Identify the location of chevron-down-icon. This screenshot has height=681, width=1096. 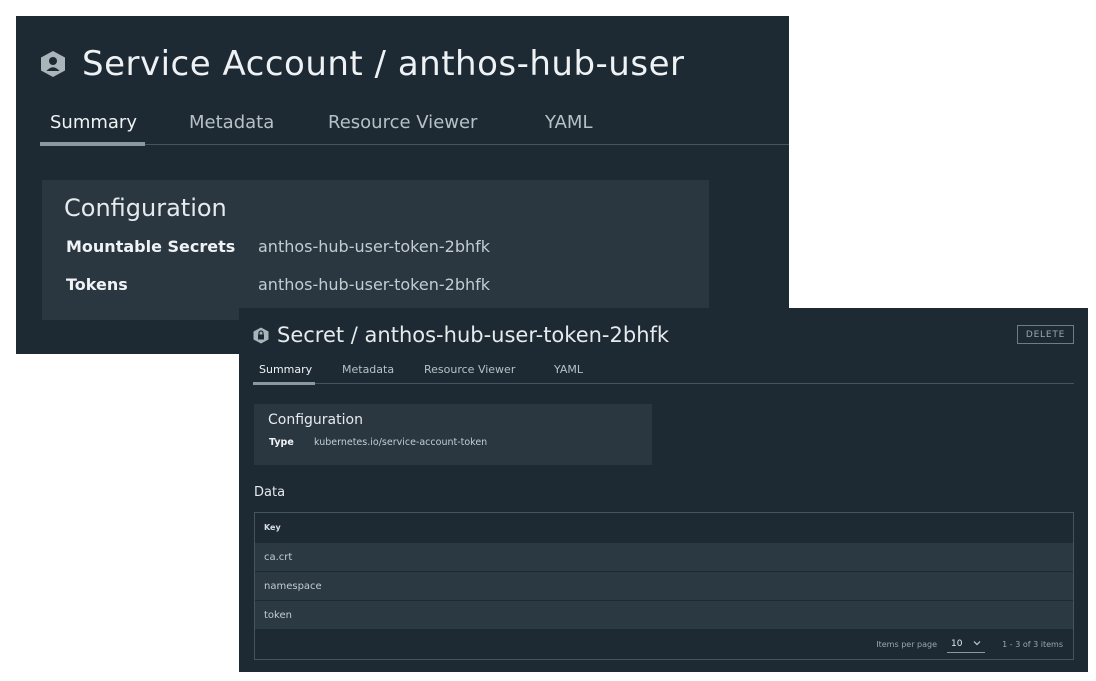
(977, 643).